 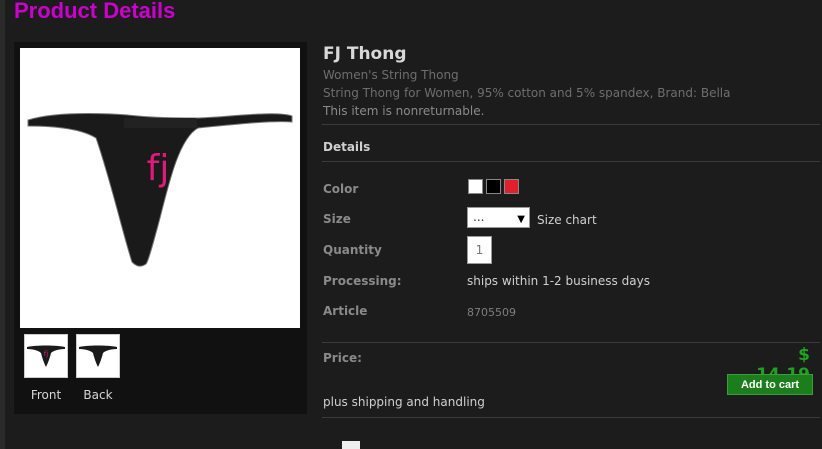 What do you see at coordinates (341, 189) in the screenshot?
I see `color-label: Color` at bounding box center [341, 189].